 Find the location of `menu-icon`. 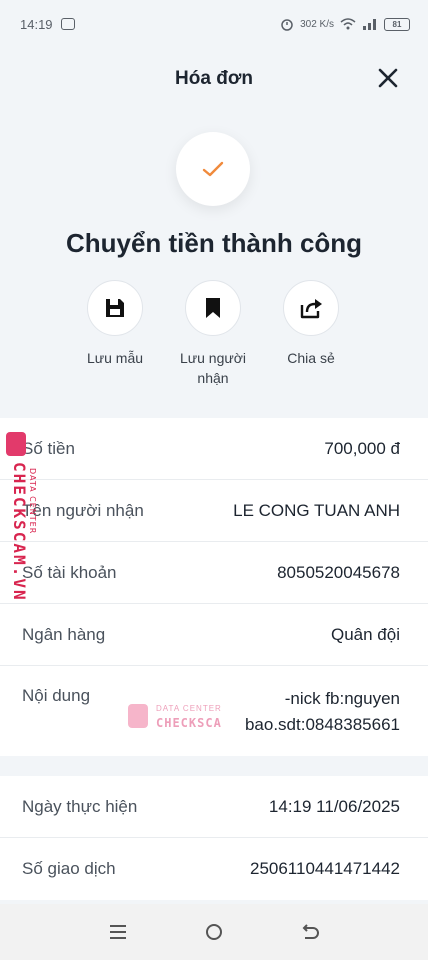

menu-icon is located at coordinates (118, 932).